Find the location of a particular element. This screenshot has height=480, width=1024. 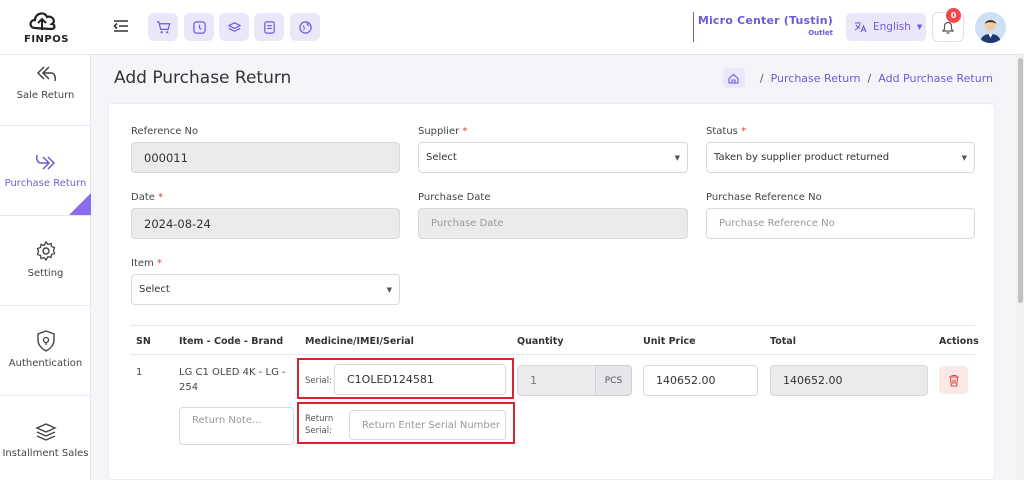

reference-no-field: 000011 is located at coordinates (265, 157).